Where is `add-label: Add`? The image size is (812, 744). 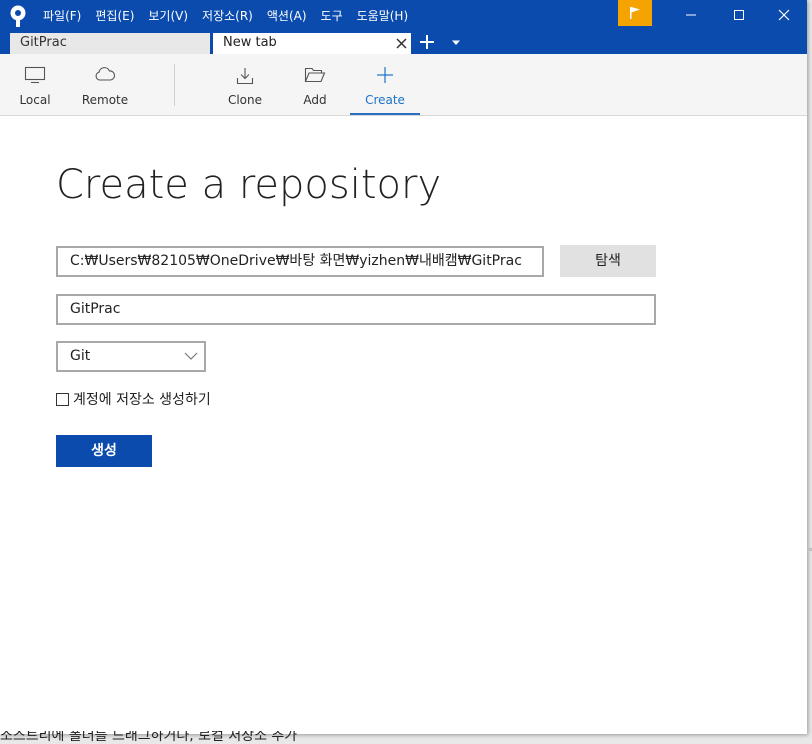 add-label: Add is located at coordinates (315, 100).